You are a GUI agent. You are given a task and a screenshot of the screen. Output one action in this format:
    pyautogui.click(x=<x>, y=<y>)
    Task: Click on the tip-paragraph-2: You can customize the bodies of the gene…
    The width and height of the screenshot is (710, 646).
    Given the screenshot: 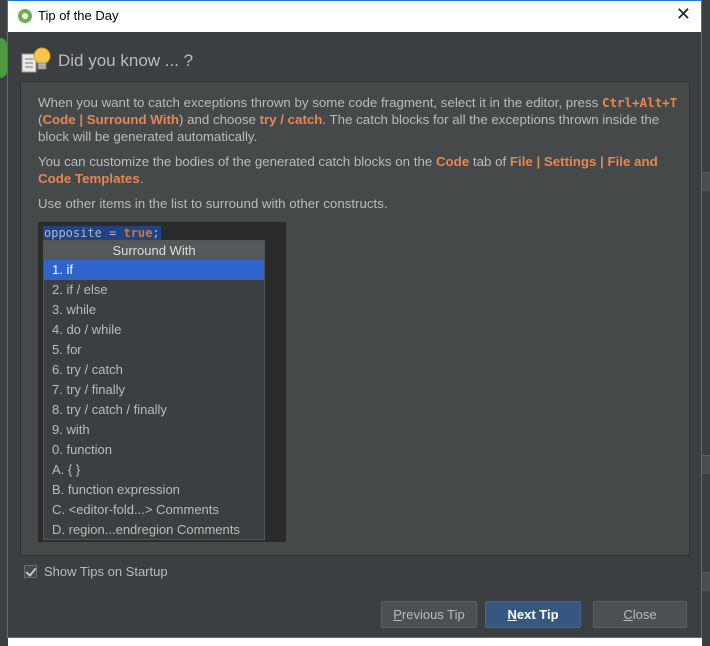 What is the action you would take?
    pyautogui.click(x=358, y=170)
    